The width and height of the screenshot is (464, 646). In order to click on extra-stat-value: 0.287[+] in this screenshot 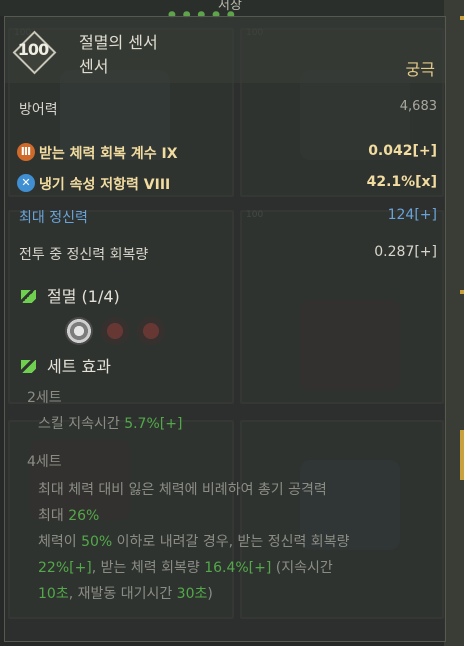, I will do `click(405, 252)`.